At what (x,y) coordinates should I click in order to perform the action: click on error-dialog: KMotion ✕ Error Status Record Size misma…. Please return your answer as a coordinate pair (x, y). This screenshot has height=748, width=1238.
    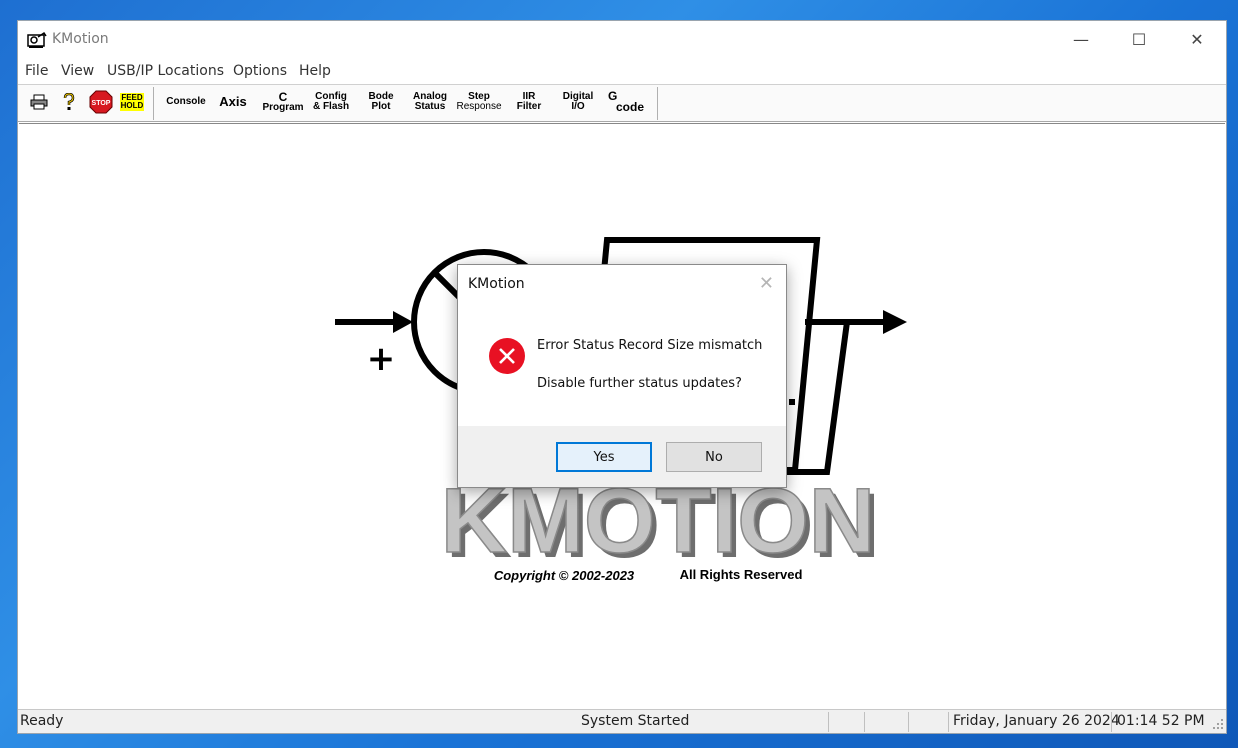
    Looking at the image, I should click on (622, 376).